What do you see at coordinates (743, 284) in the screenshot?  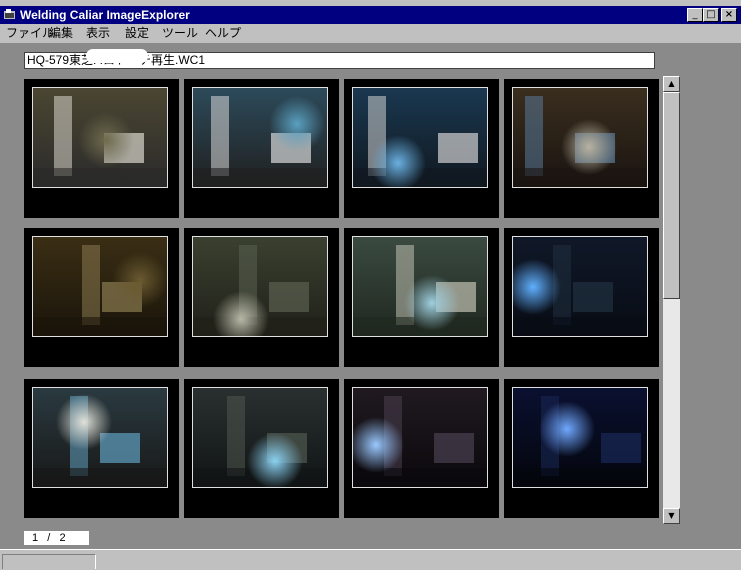 I see `desktop-edge` at bounding box center [743, 284].